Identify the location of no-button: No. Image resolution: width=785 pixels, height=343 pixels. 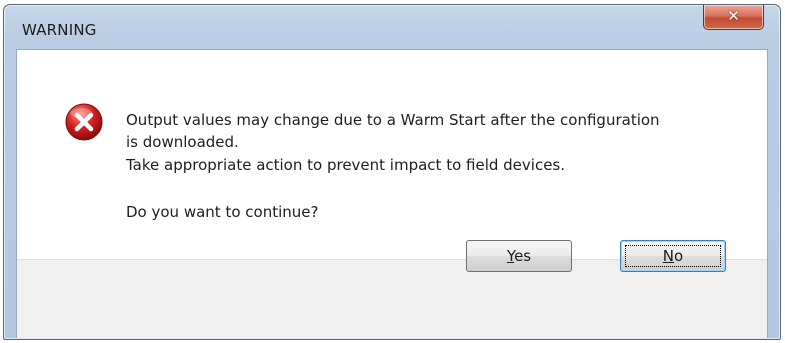
(673, 256).